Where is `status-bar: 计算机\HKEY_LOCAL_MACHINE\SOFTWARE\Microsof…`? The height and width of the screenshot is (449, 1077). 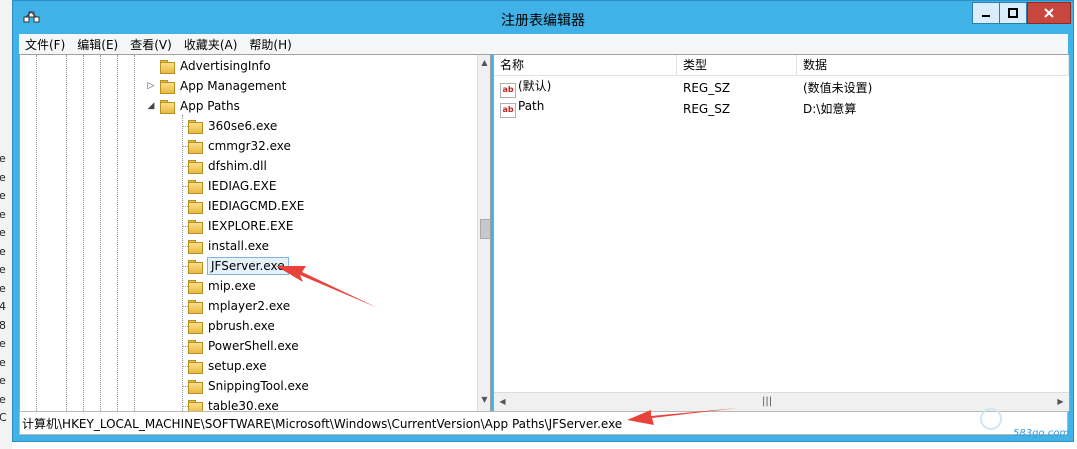 status-bar: 计算机\HKEY_LOCAL_MACHINE\SOFTWARE\Microsof… is located at coordinates (543, 423).